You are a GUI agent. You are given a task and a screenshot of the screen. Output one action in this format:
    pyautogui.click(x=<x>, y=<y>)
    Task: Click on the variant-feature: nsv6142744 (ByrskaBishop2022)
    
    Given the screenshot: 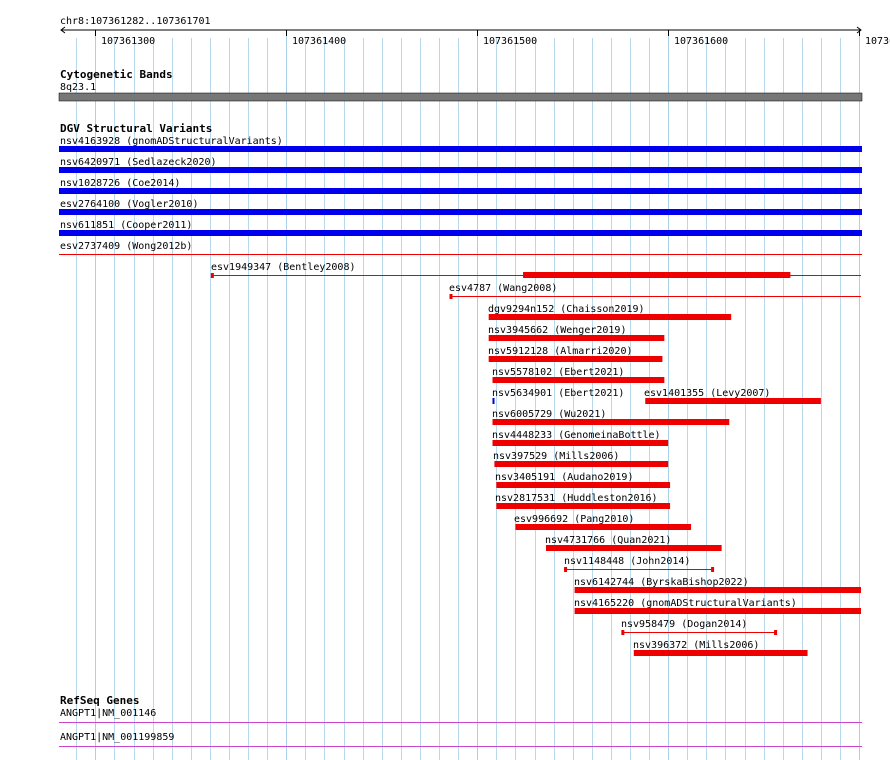 What is the action you would take?
    pyautogui.click(x=717, y=585)
    